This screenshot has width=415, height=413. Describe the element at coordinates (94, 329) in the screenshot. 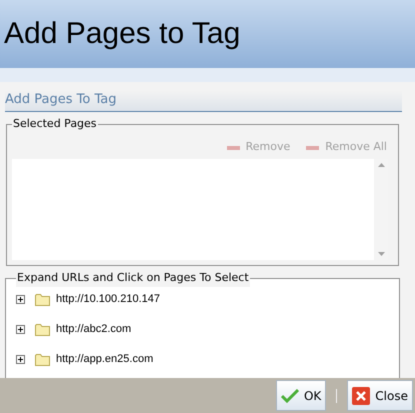

I see `tree-item: http://abc2.com` at that location.